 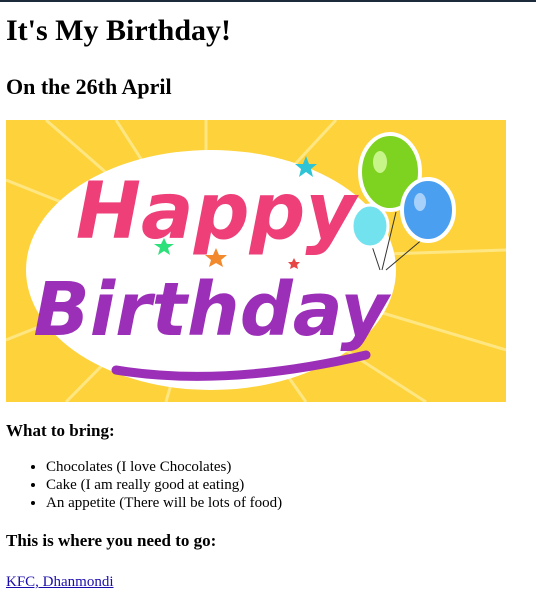 What do you see at coordinates (287, 485) in the screenshot?
I see `list-item: Cake (I am really good at eating)` at bounding box center [287, 485].